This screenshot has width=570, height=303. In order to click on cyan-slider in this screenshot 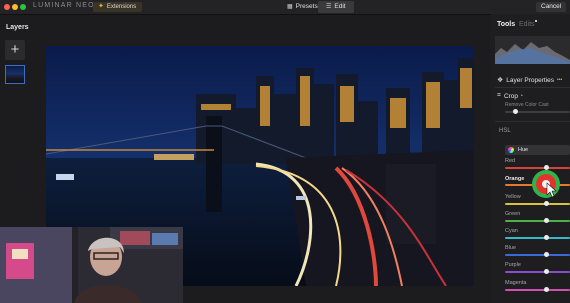, I will do `click(537, 238)`.